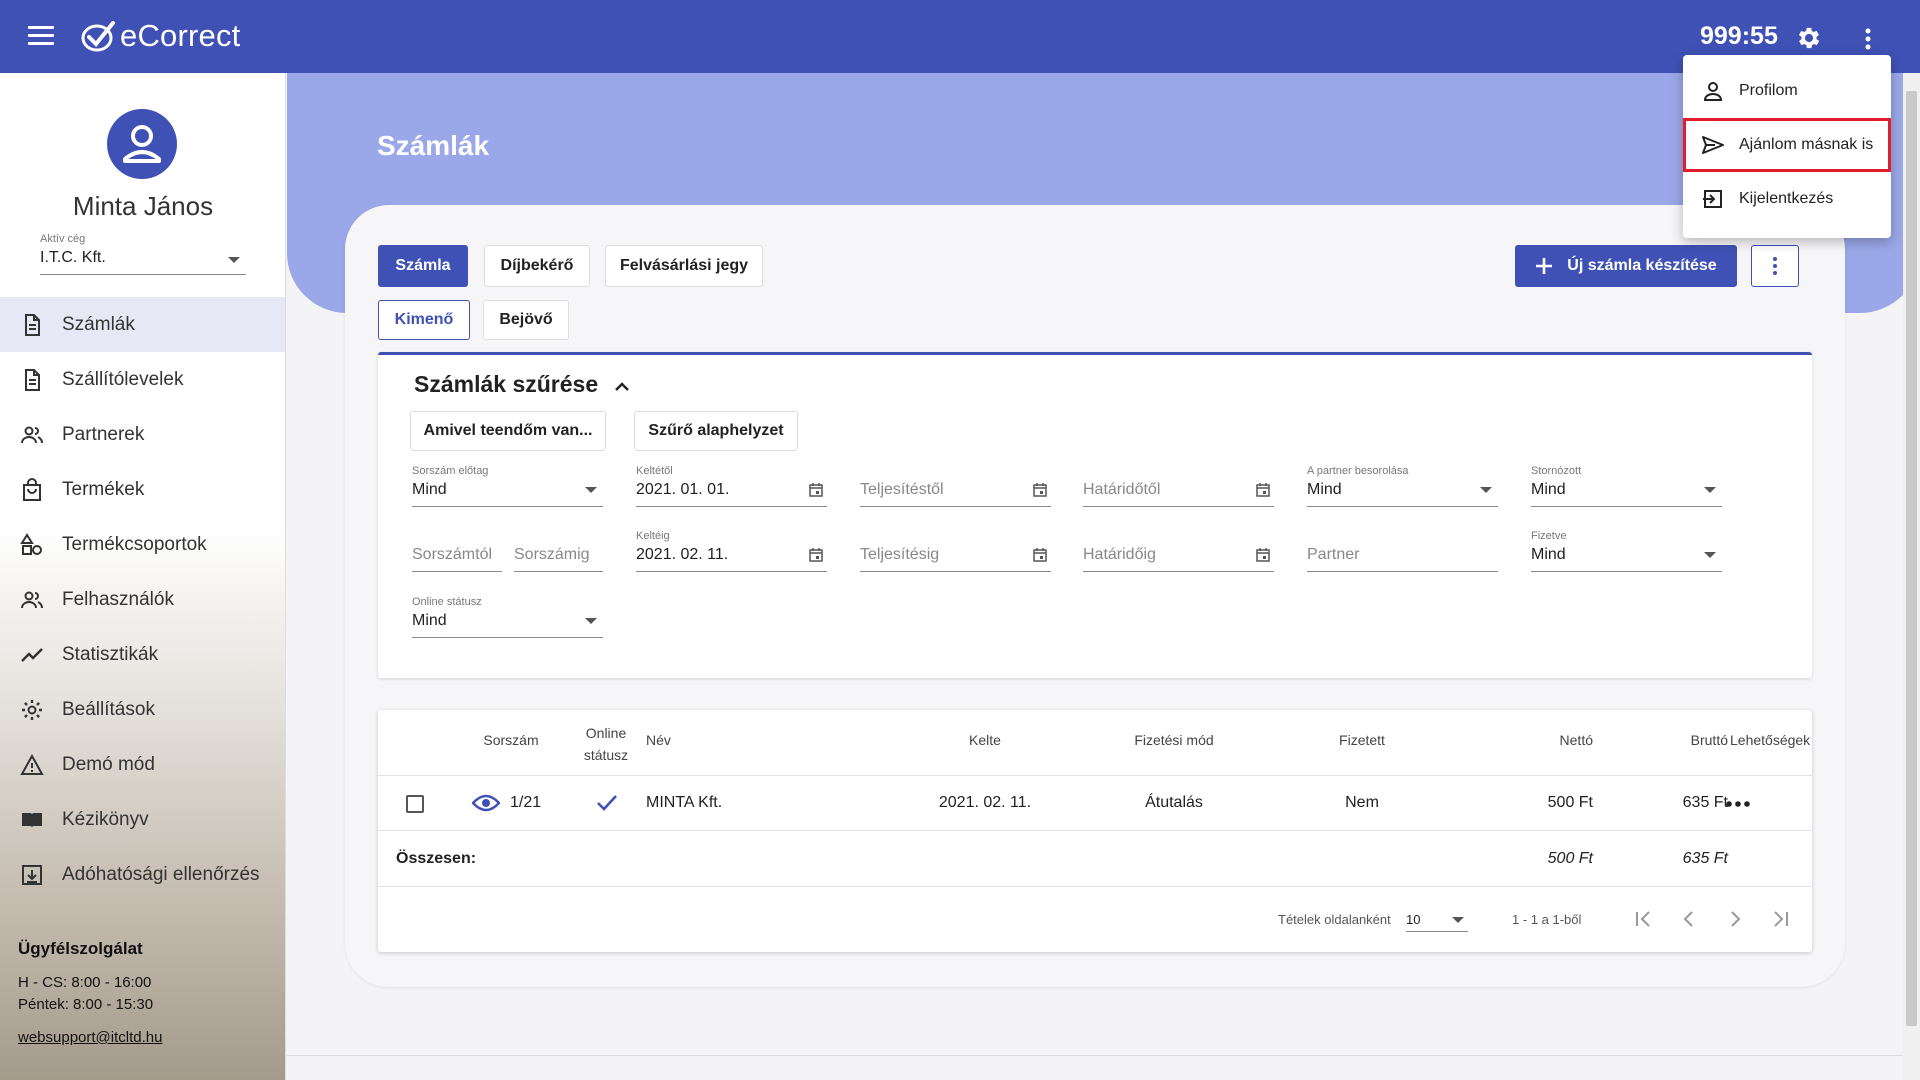 The width and height of the screenshot is (1920, 1080). I want to click on fulfil-from-datepicker: Teljesítéstől, so click(955, 486).